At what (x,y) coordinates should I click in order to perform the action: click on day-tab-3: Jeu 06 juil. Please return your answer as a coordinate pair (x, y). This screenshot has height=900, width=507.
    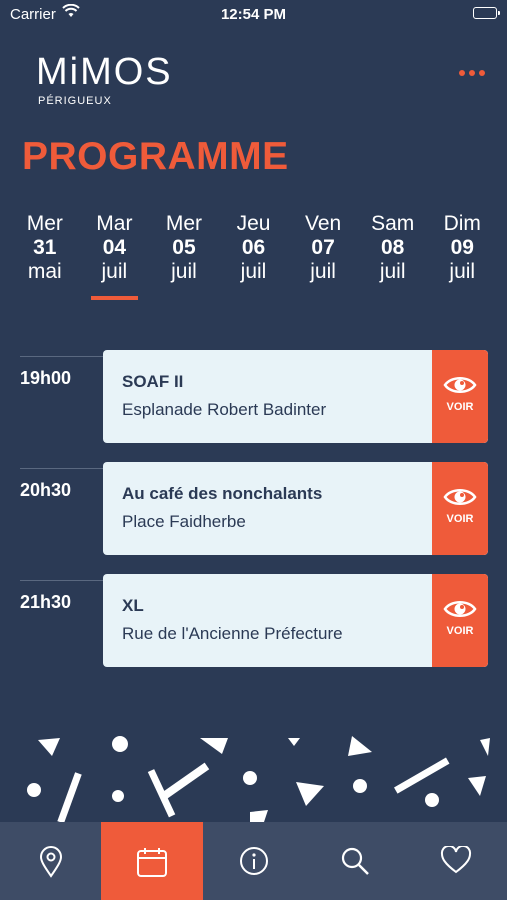
    Looking at the image, I should click on (254, 258).